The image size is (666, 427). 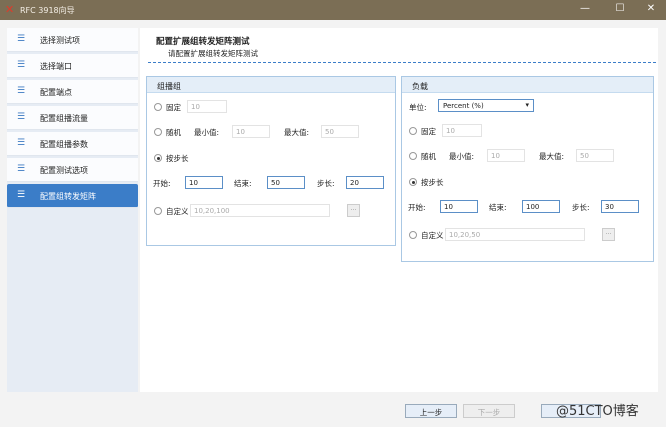 I want to click on custom-input: 10,20,100, so click(x=260, y=210).